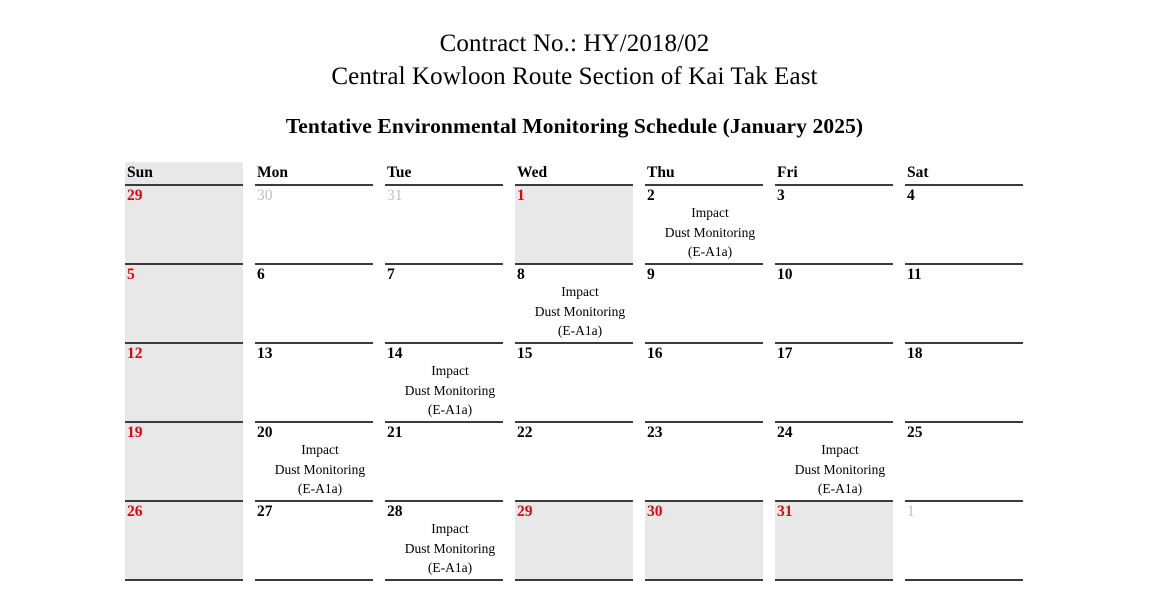 Image resolution: width=1149 pixels, height=603 pixels. I want to click on calendar-cell-wrapper: 2 Impact Dust Monitoring (E-A1a), so click(704, 225).